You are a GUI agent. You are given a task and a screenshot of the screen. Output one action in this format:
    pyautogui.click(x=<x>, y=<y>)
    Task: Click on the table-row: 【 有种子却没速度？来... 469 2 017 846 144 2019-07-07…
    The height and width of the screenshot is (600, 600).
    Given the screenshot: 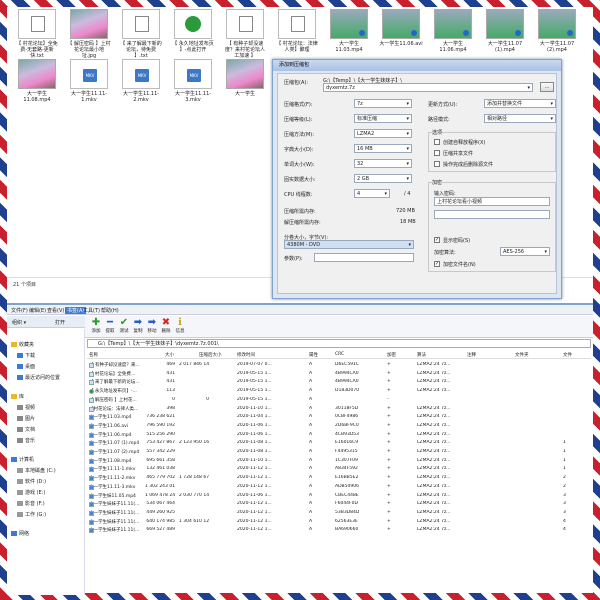 What is the action you would take?
    pyautogui.click(x=339, y=365)
    